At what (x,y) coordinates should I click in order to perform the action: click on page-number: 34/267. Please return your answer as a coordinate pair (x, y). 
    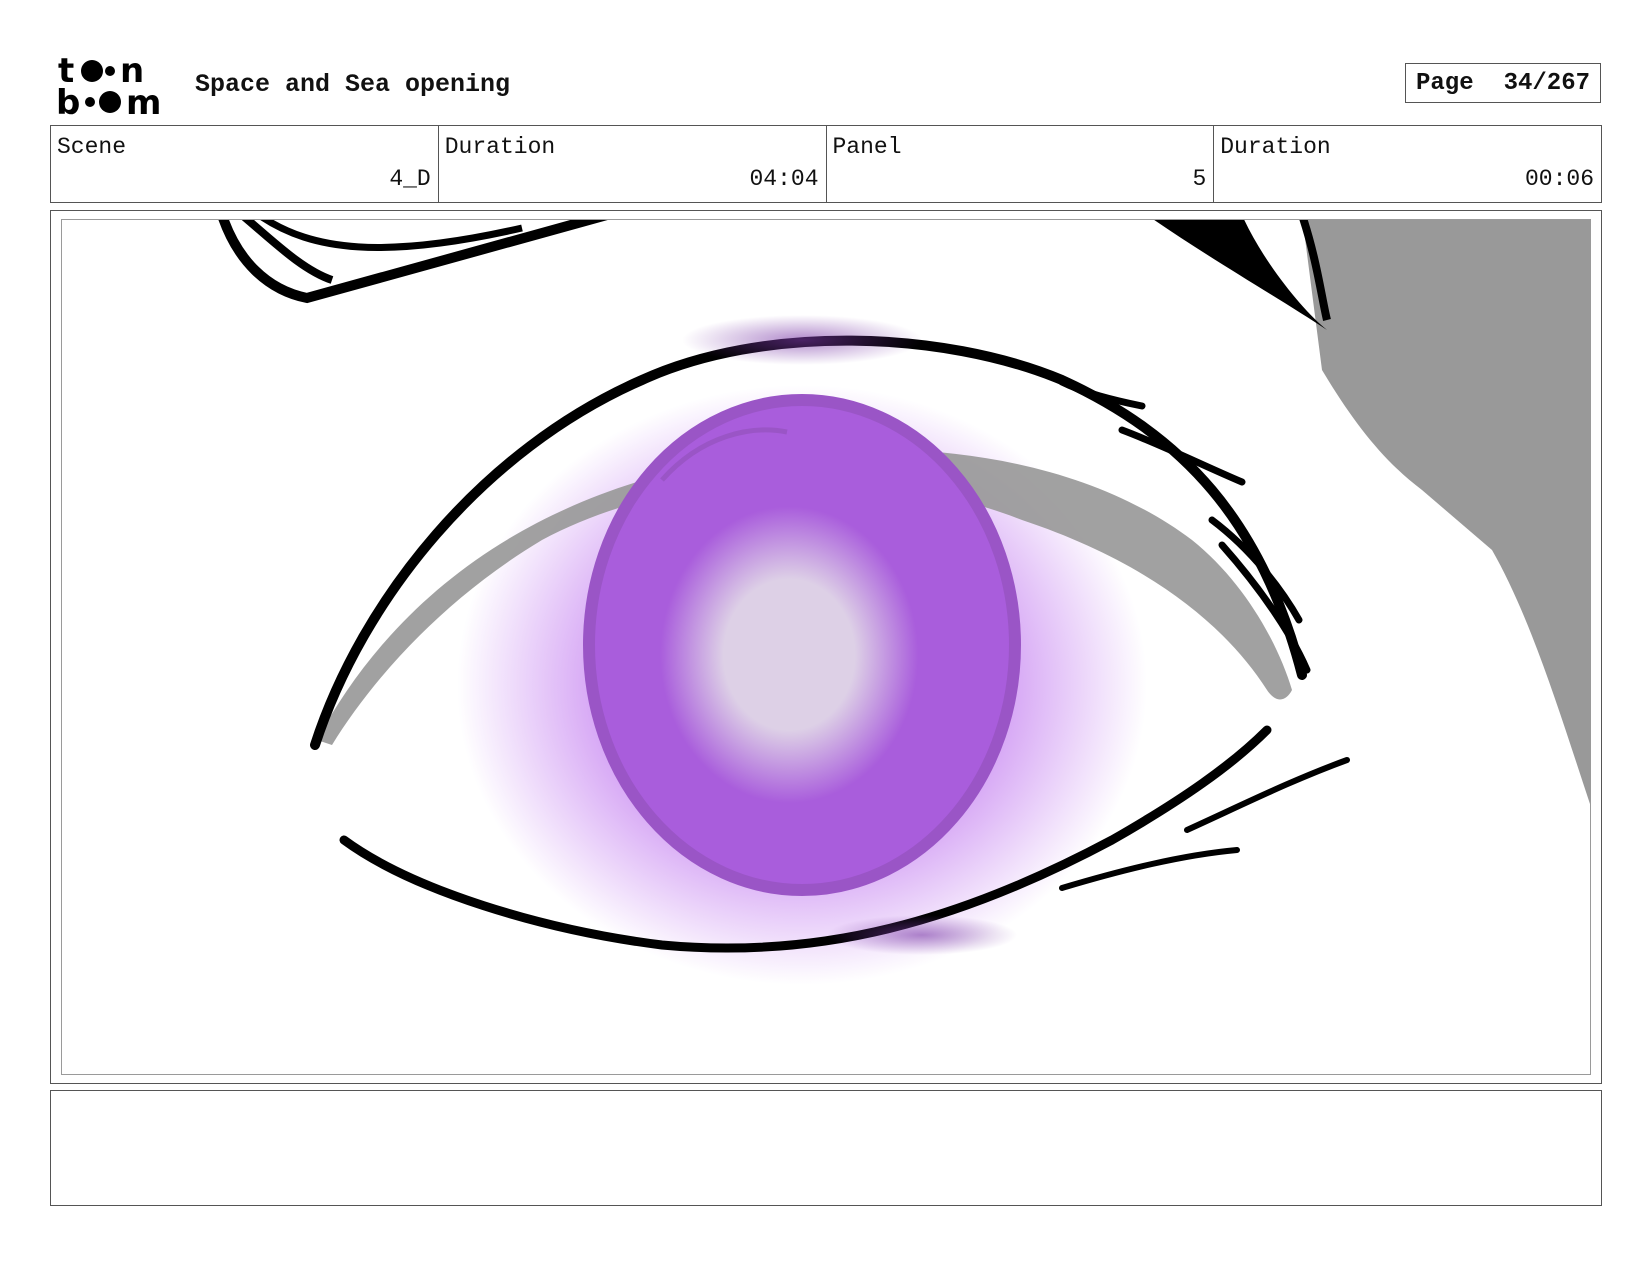
    Looking at the image, I should click on (1547, 83).